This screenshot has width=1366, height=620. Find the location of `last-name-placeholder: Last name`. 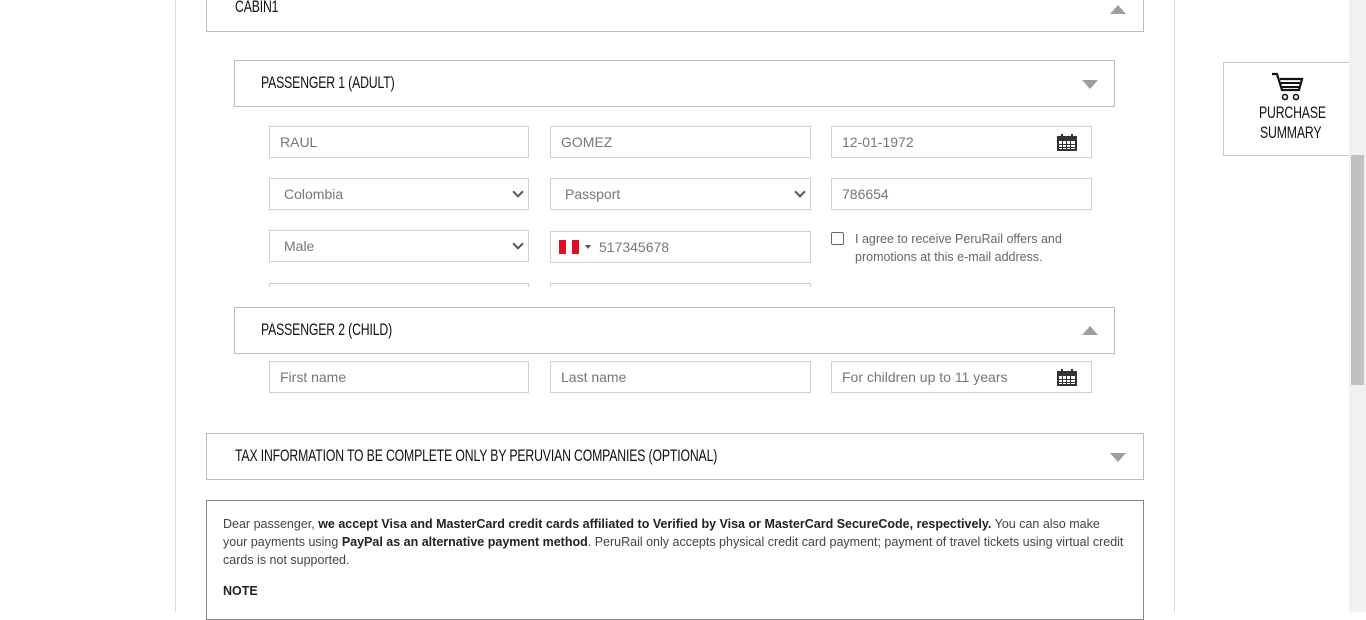

last-name-placeholder: Last name is located at coordinates (594, 377).